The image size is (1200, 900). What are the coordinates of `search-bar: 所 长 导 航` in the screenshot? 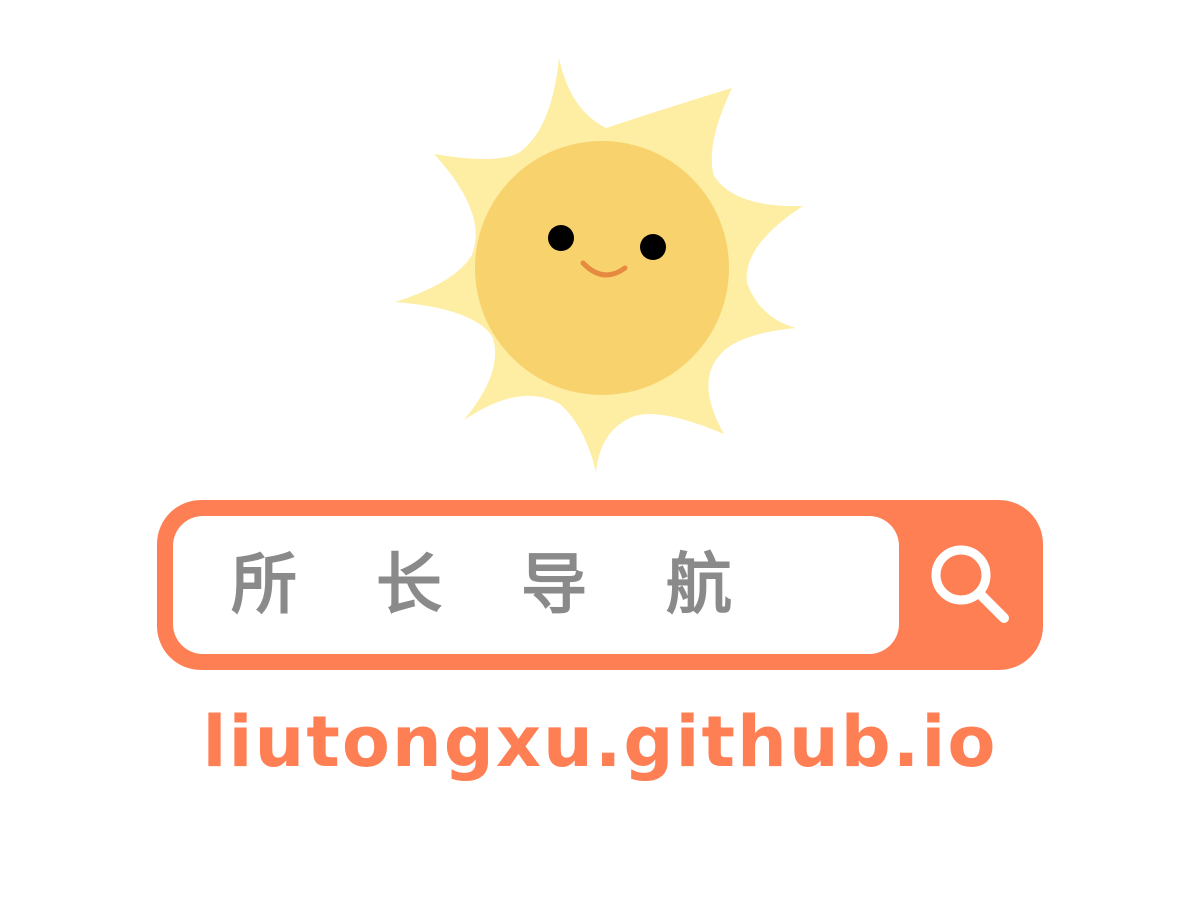 It's located at (600, 585).